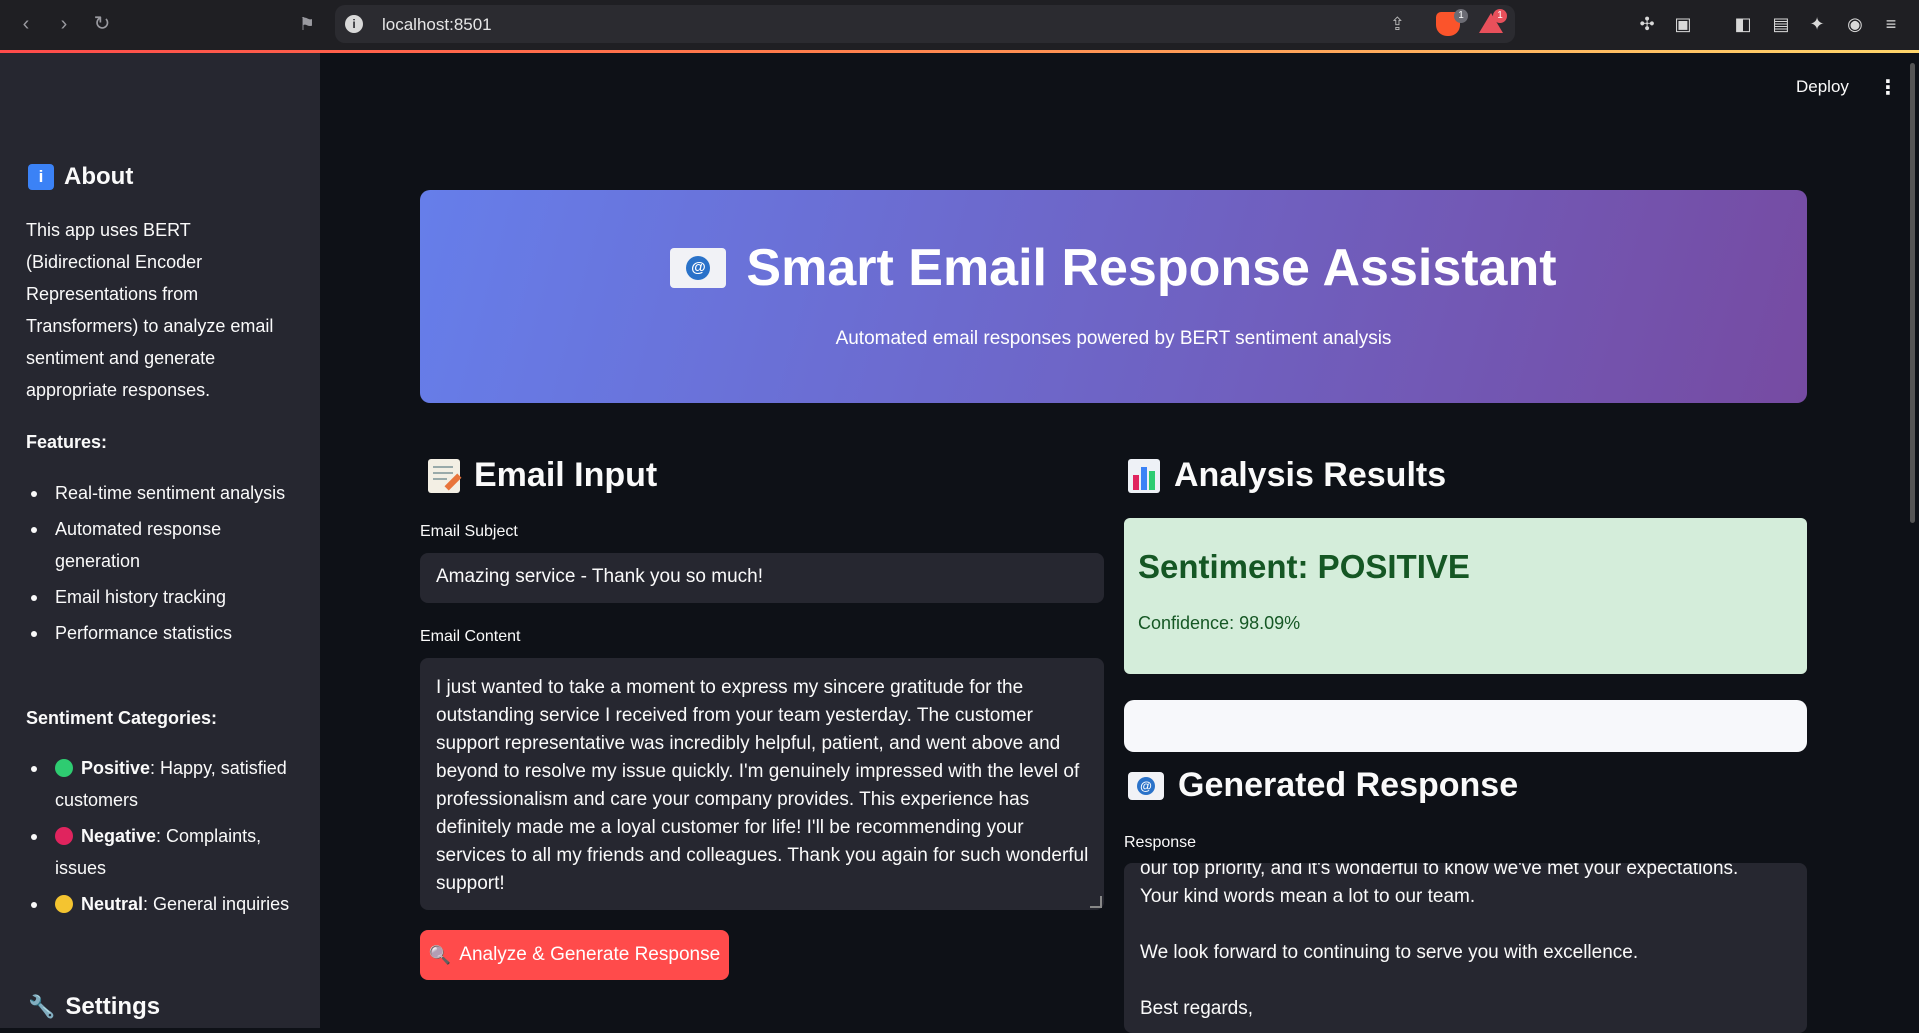 Image resolution: width=1919 pixels, height=1033 pixels. What do you see at coordinates (925, 24) in the screenshot?
I see `address-bar: i localhost:8501 ⇪ 1 1` at bounding box center [925, 24].